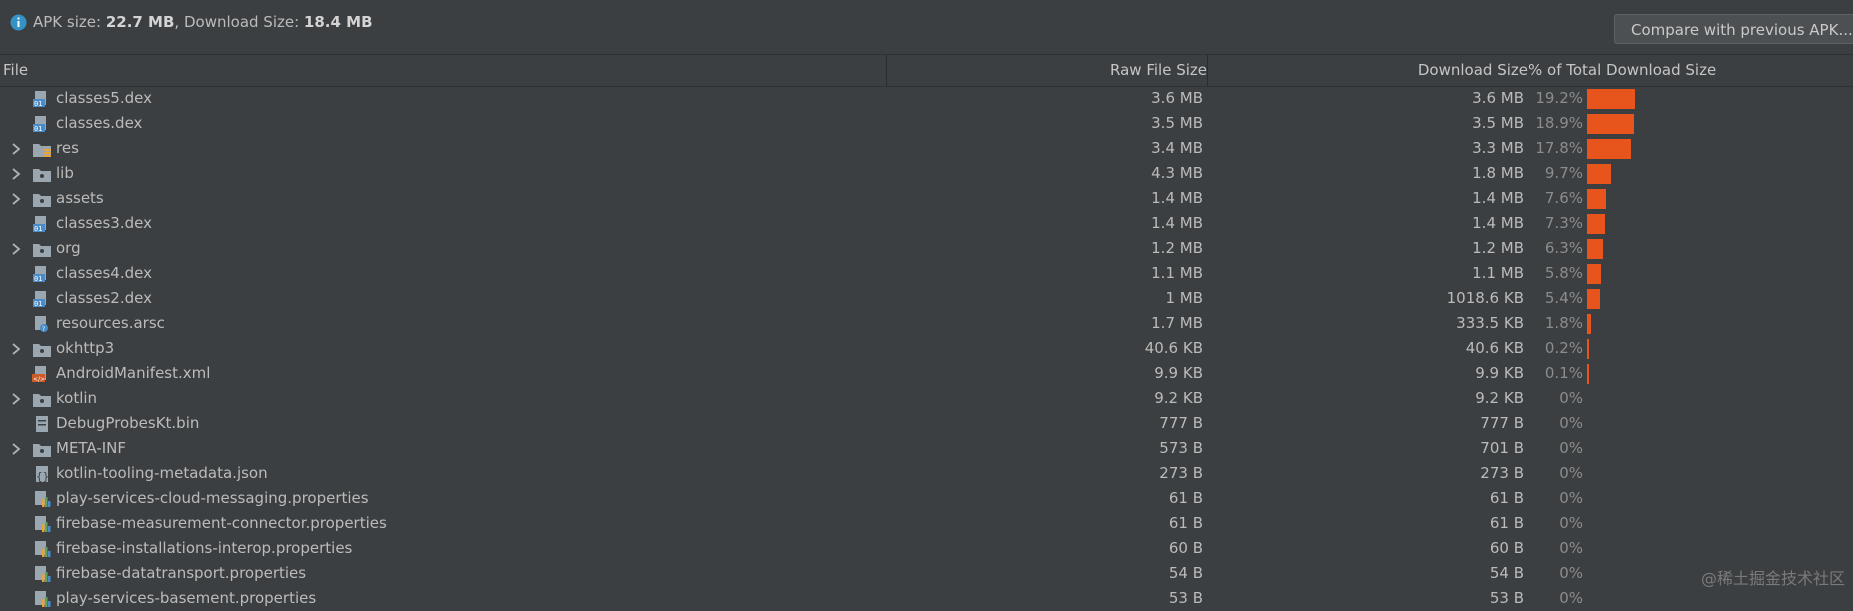 Image resolution: width=1853 pixels, height=611 pixels. Describe the element at coordinates (926, 373) in the screenshot. I see `table-row: </> AndroidManifest.xml 9.9 KB 9.9 KB 0.1%` at that location.